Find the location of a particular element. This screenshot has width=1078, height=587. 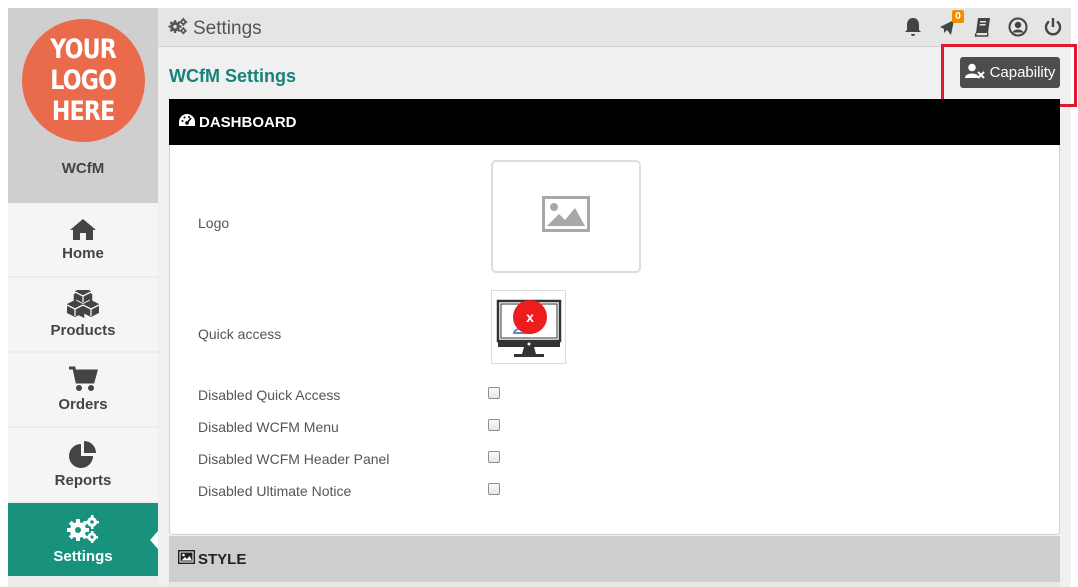

disable-quick-access-checkbox is located at coordinates (494, 393).